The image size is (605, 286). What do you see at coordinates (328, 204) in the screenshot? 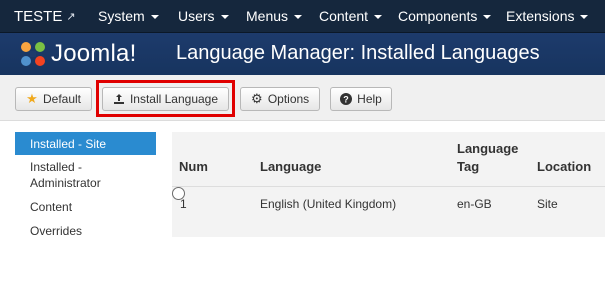
I see `row-language: English (United Kingdom)` at bounding box center [328, 204].